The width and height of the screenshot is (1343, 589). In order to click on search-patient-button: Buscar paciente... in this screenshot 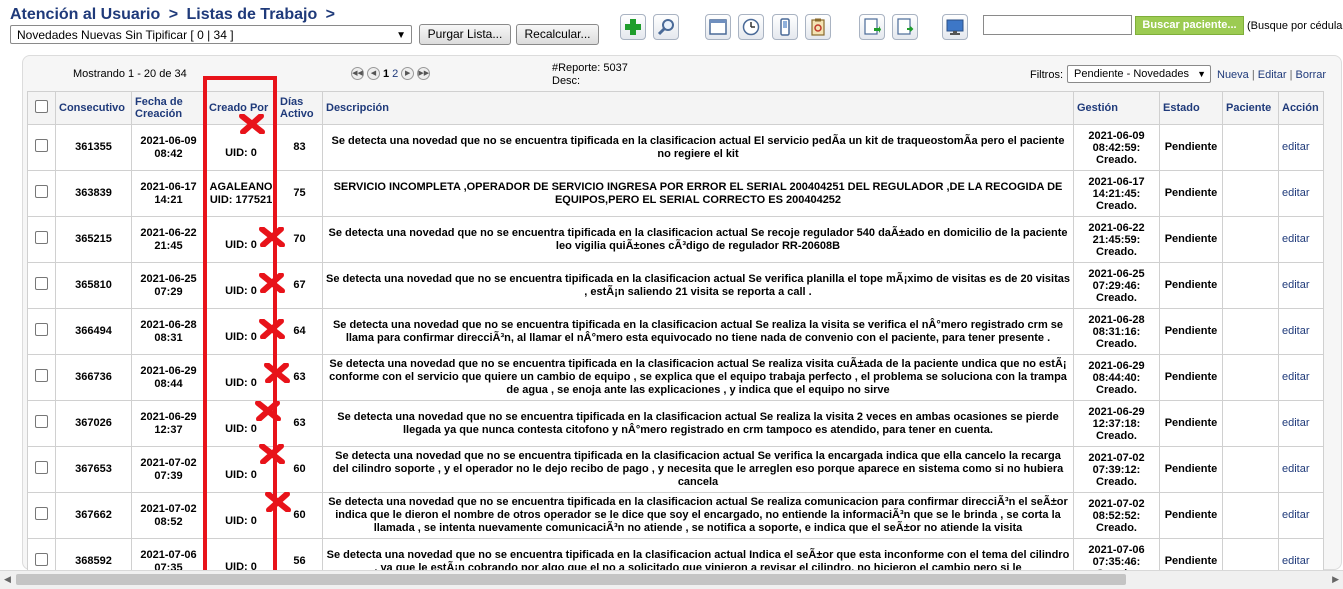, I will do `click(1189, 25)`.